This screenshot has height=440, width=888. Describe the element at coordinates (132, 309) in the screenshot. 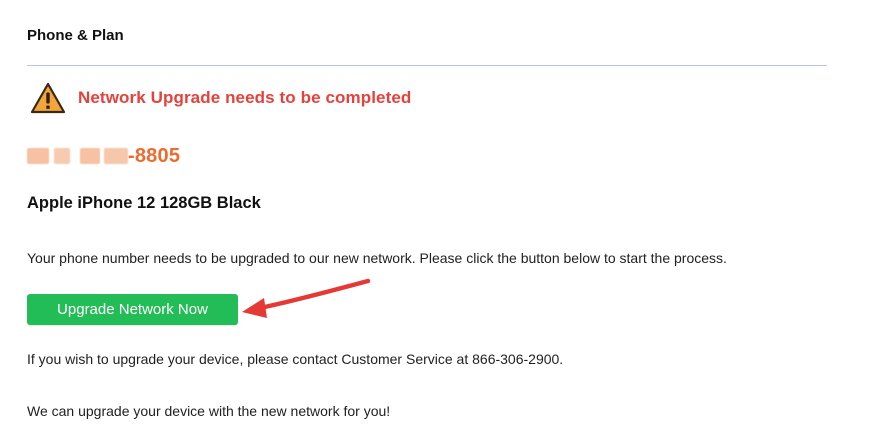

I see `upgrade-network-now-button: Upgrade Network Now` at that location.